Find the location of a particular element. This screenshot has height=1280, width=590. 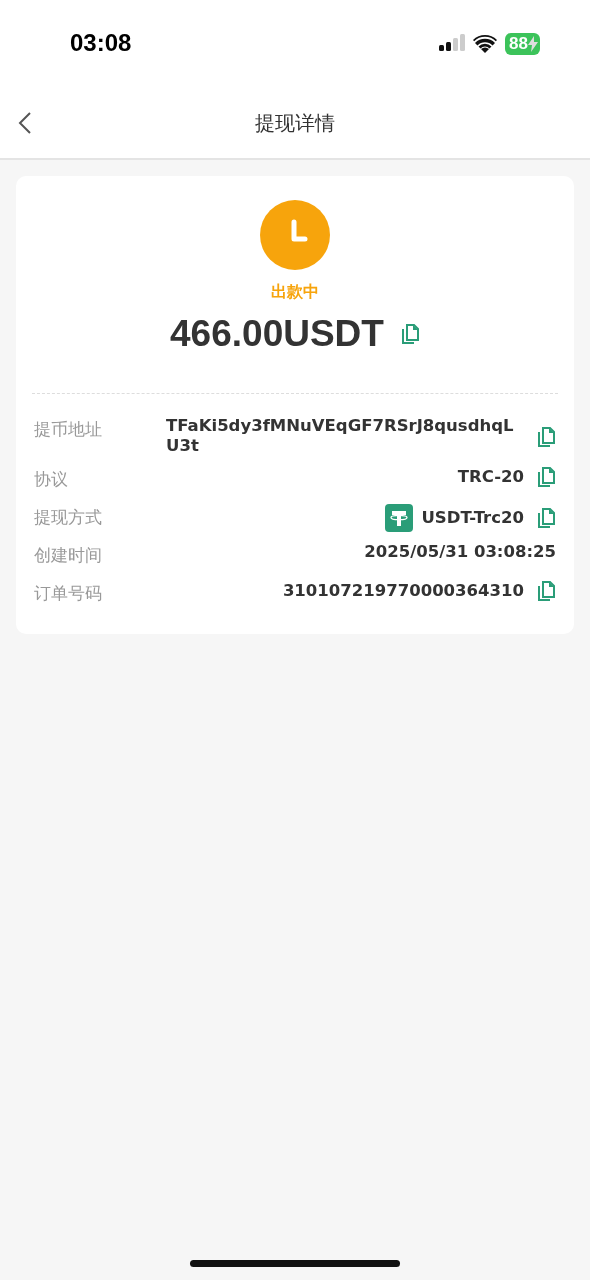

amount: 466.00USDT is located at coordinates (277, 334).